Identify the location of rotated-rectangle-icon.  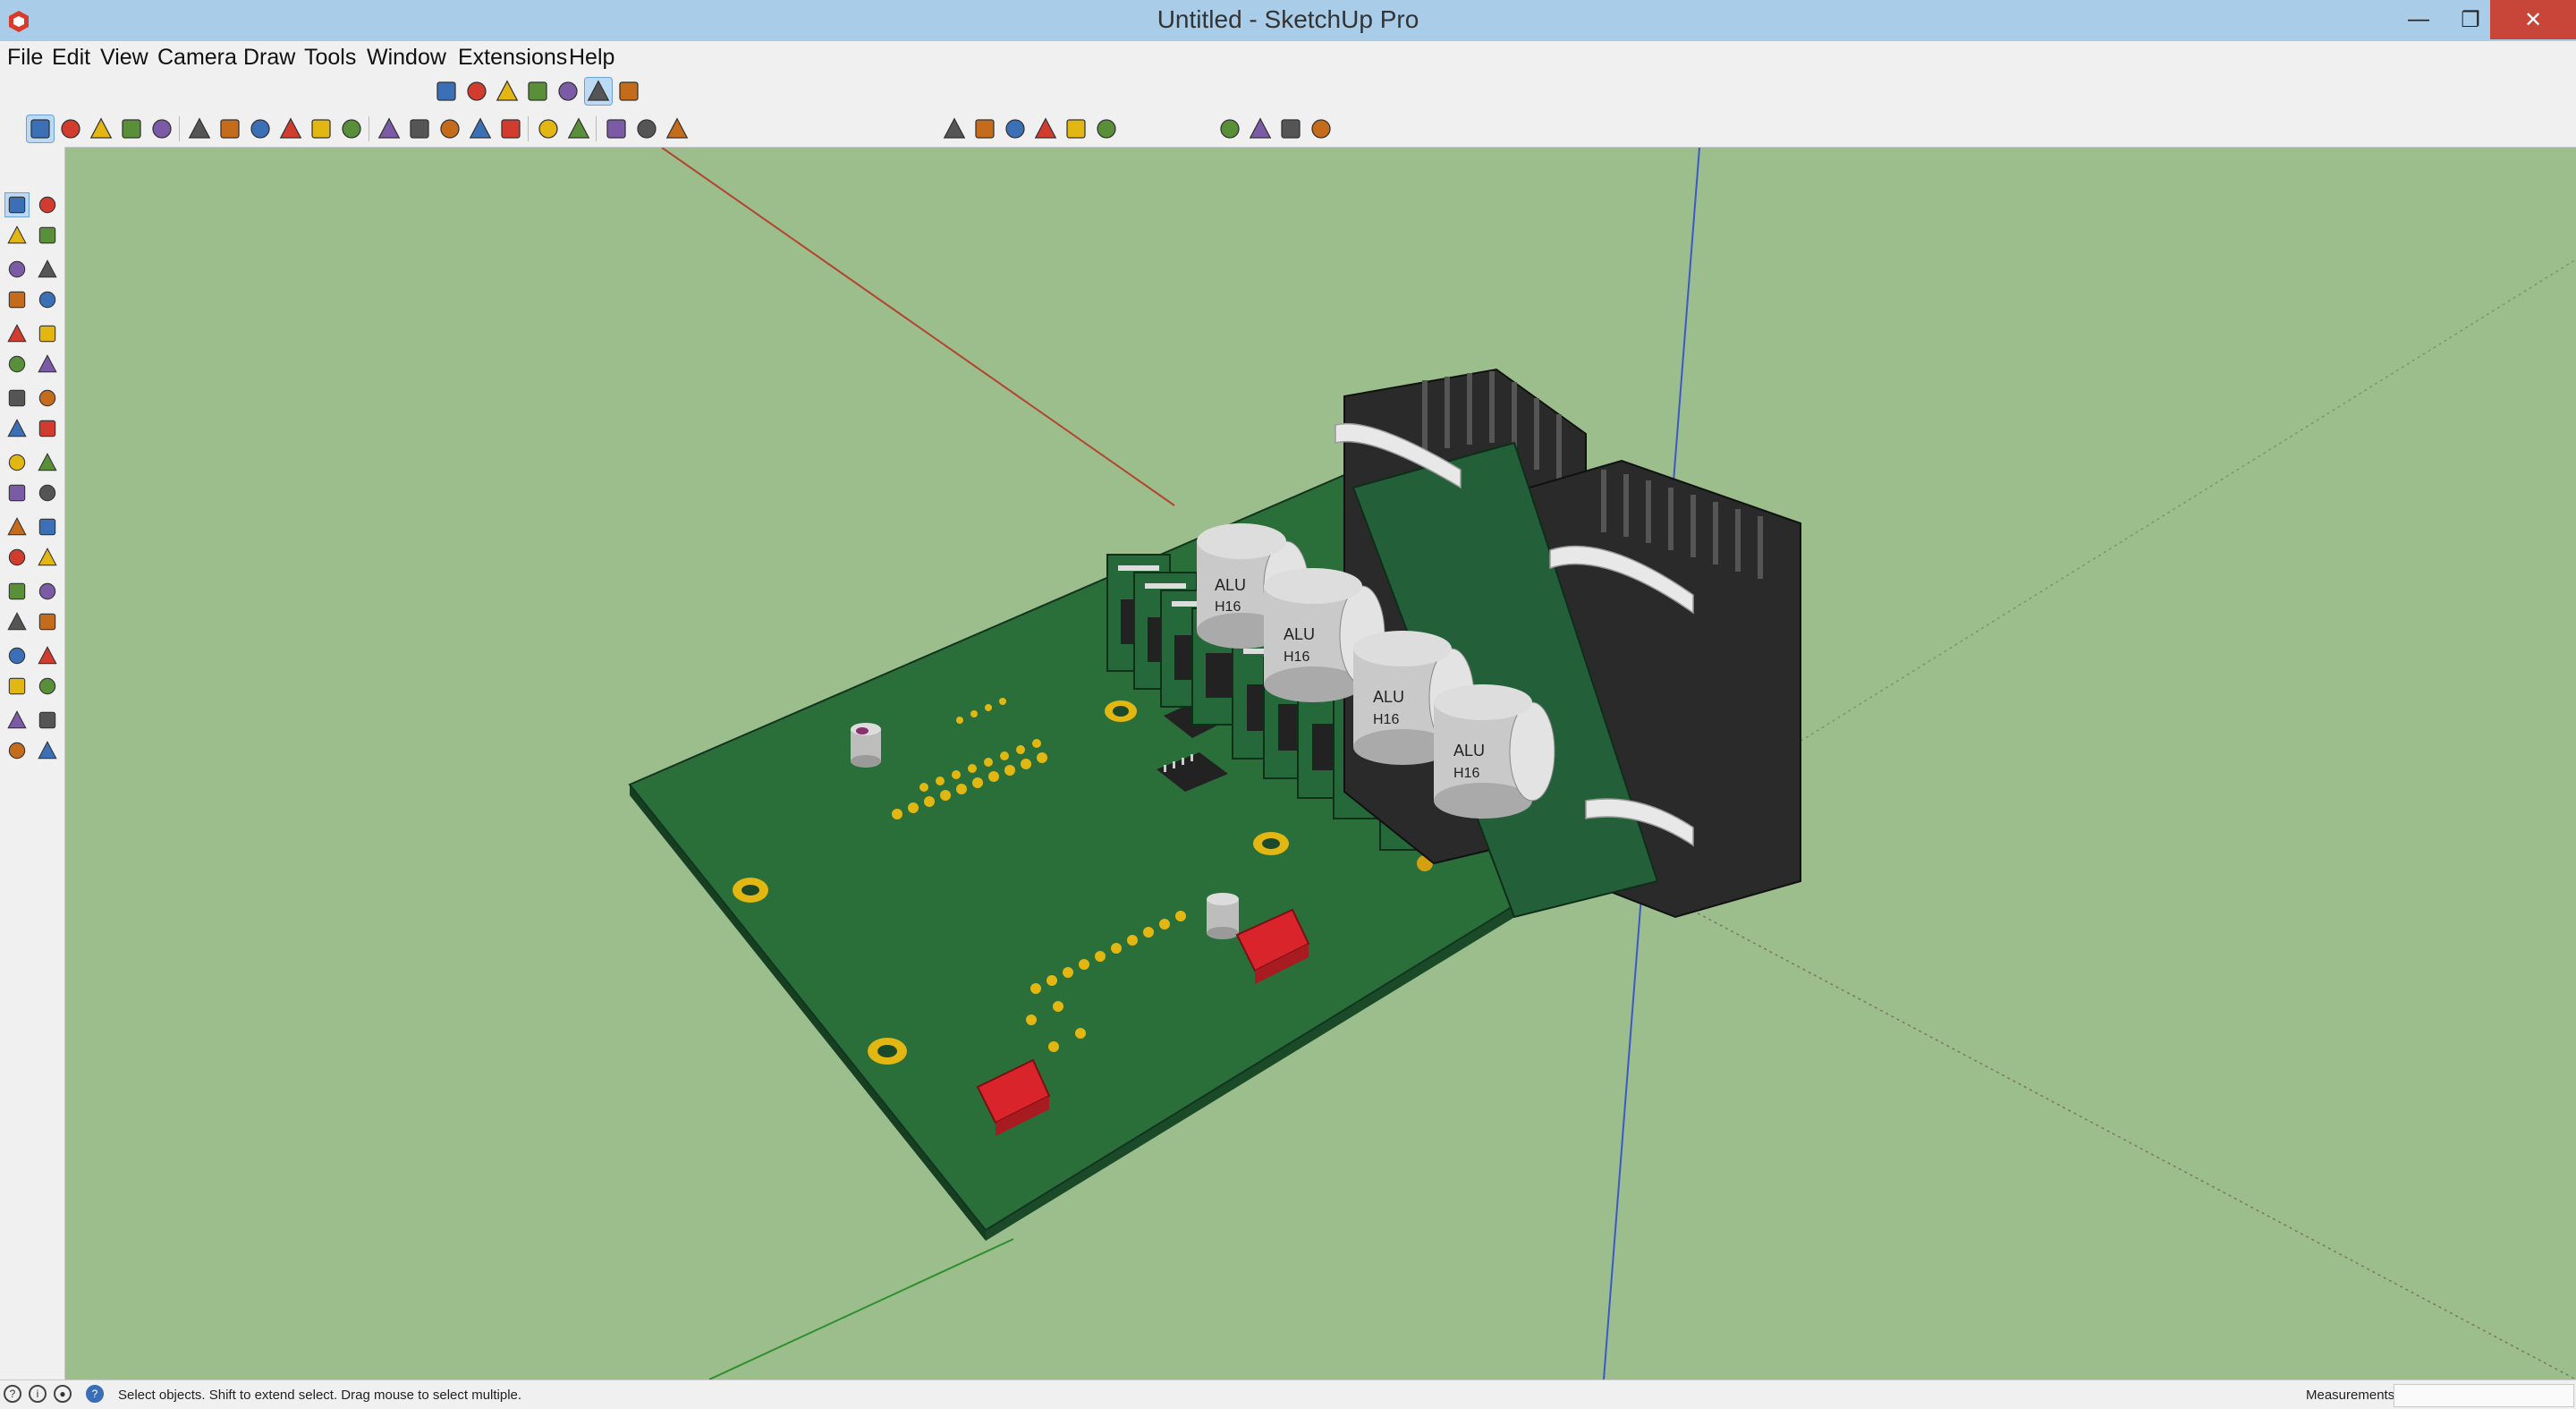
(47, 300).